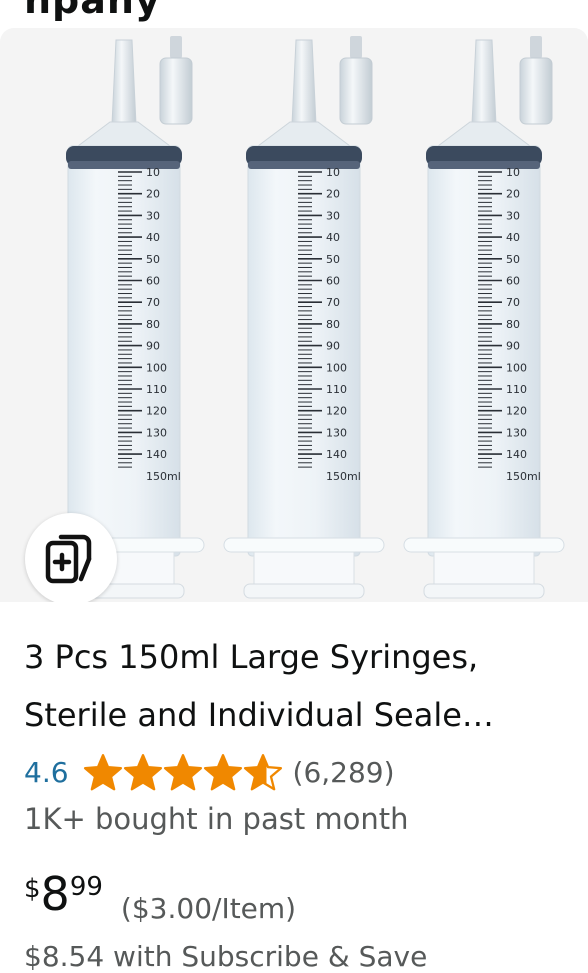  Describe the element at coordinates (32, 889) in the screenshot. I see `price-symbol: $` at that location.